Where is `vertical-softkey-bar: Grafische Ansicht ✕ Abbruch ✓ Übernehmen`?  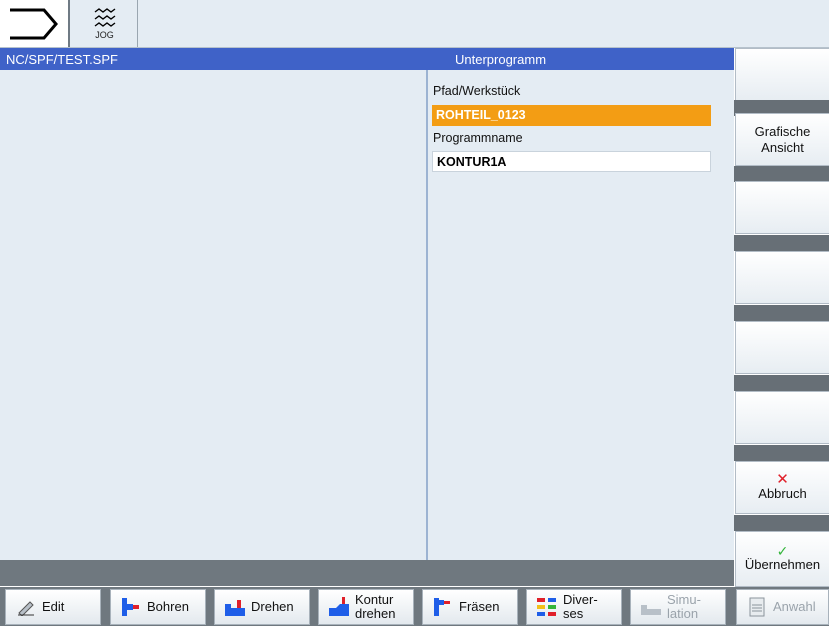
vertical-softkey-bar: Grafische Ansicht ✕ Abbruch ✓ Übernehmen is located at coordinates (781, 317).